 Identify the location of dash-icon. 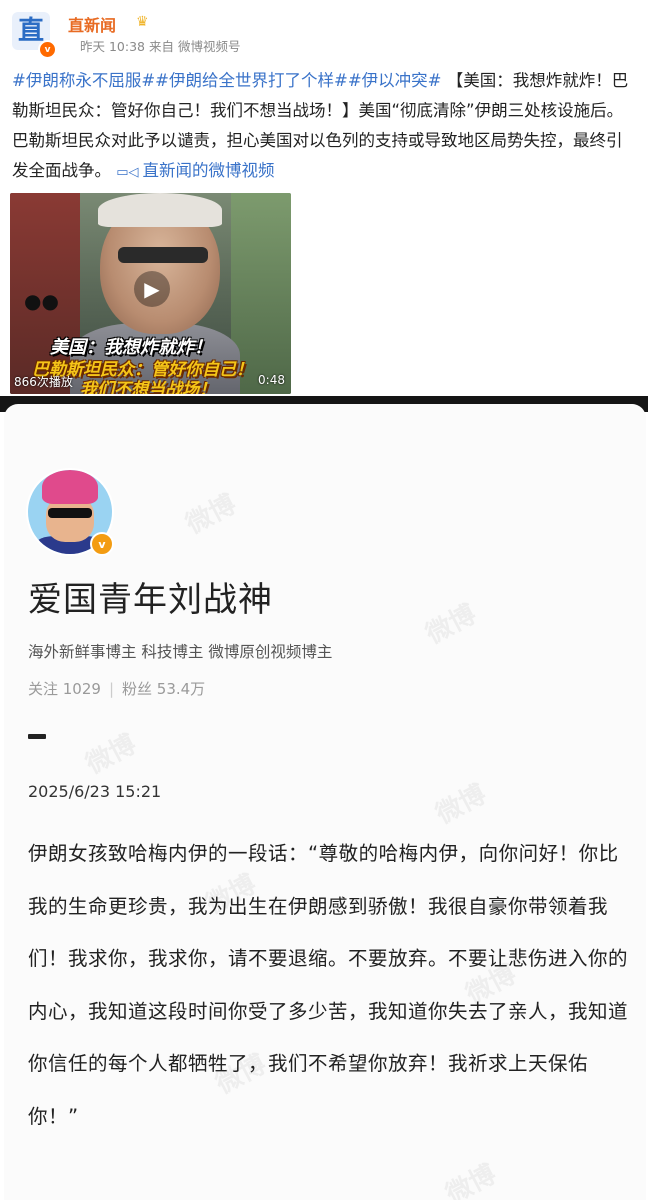
(37, 736).